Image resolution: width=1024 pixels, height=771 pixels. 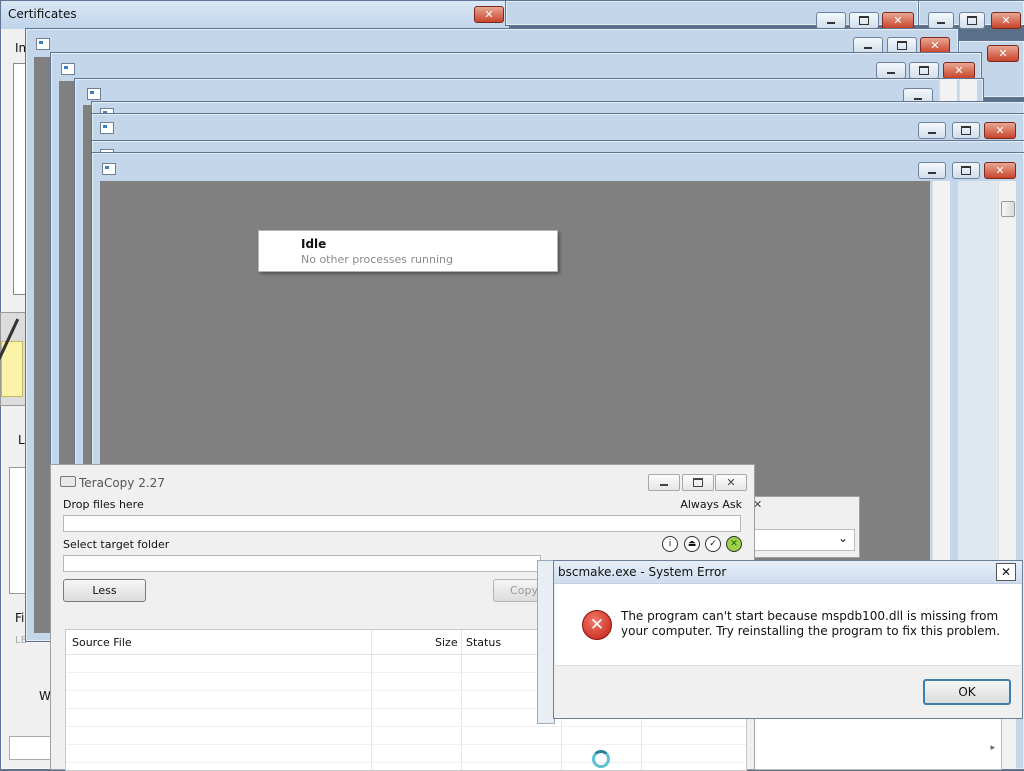 What do you see at coordinates (255, 15) in the screenshot?
I see `certificates-titlebar: Certificates` at bounding box center [255, 15].